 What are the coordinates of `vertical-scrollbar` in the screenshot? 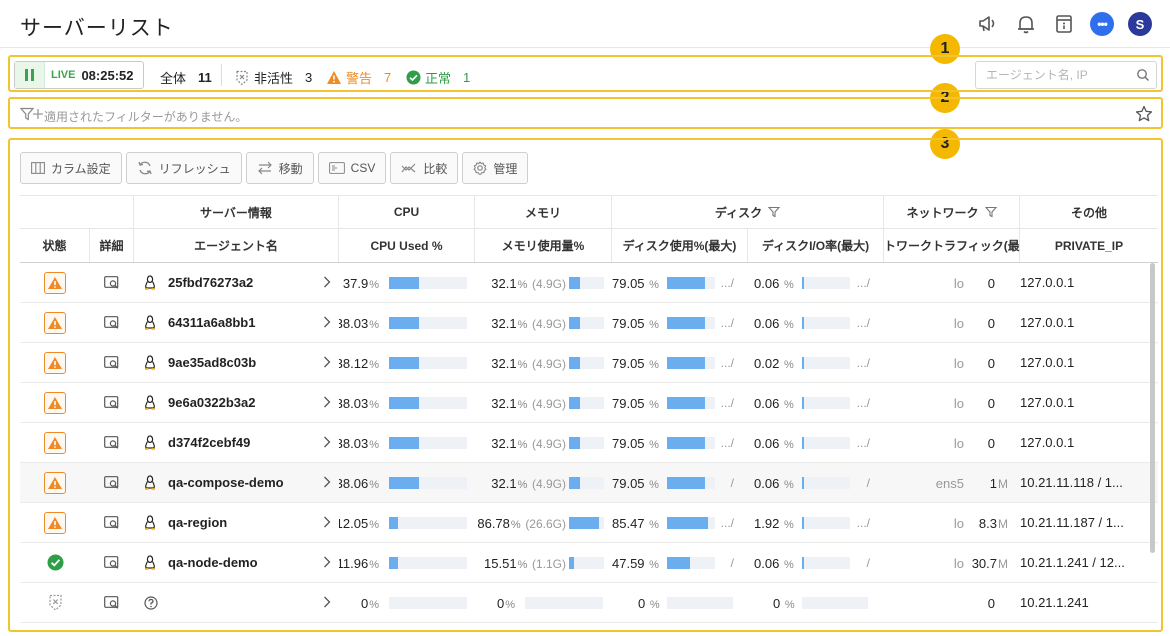 It's located at (1152, 408).